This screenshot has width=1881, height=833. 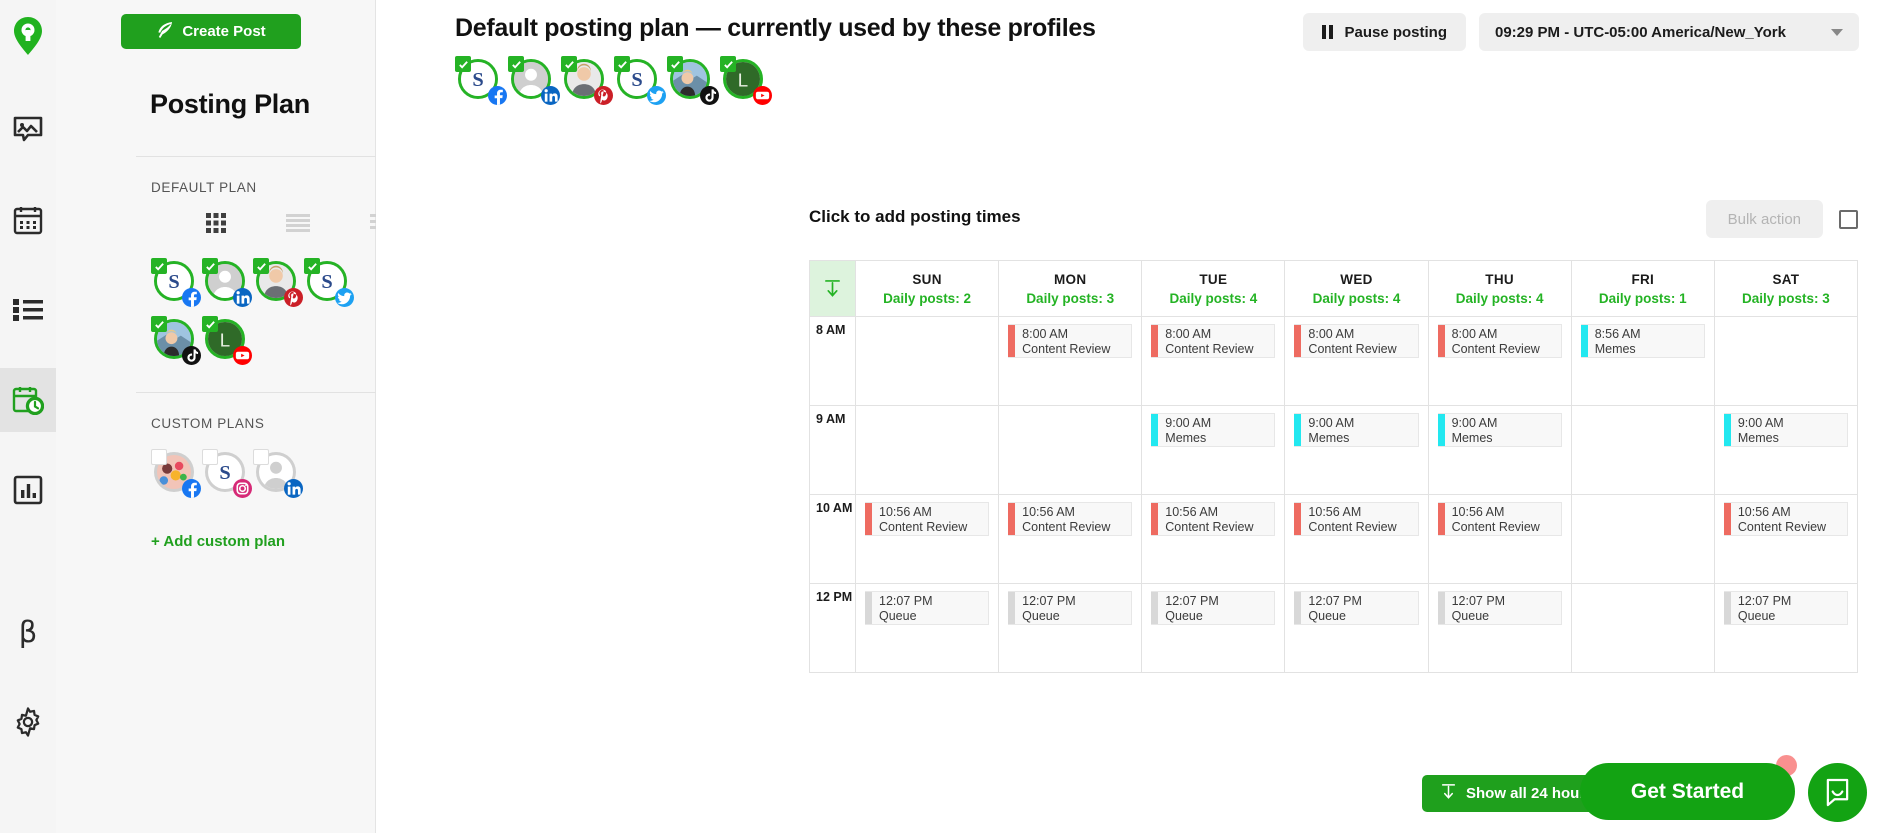 I want to click on calendar-icon, so click(x=28, y=220).